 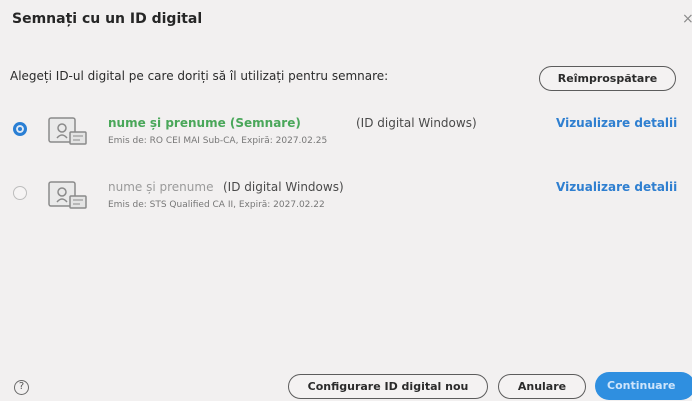 I want to click on close-icon: ×, so click(x=687, y=19).